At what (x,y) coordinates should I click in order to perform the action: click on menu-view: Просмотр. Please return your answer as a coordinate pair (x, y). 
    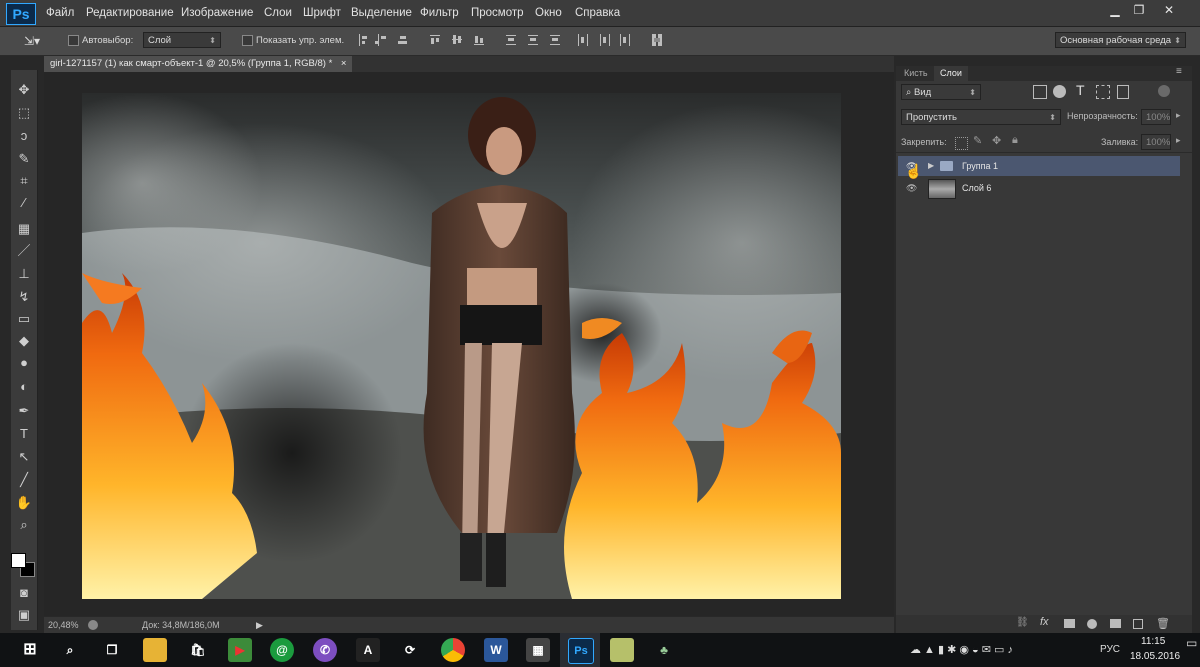
    Looking at the image, I should click on (497, 13).